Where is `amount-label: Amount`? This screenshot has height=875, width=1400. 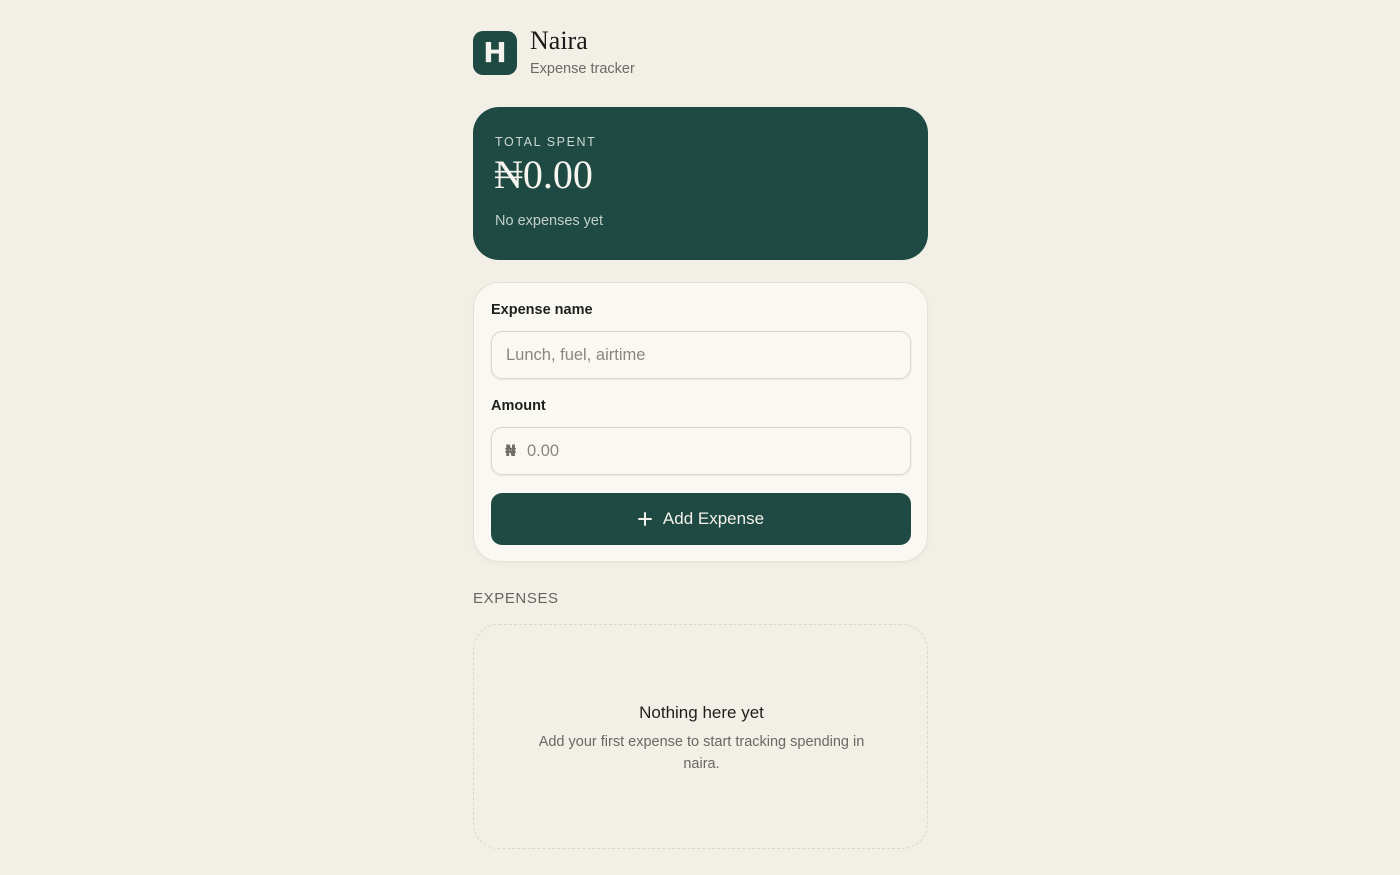 amount-label: Amount is located at coordinates (518, 406).